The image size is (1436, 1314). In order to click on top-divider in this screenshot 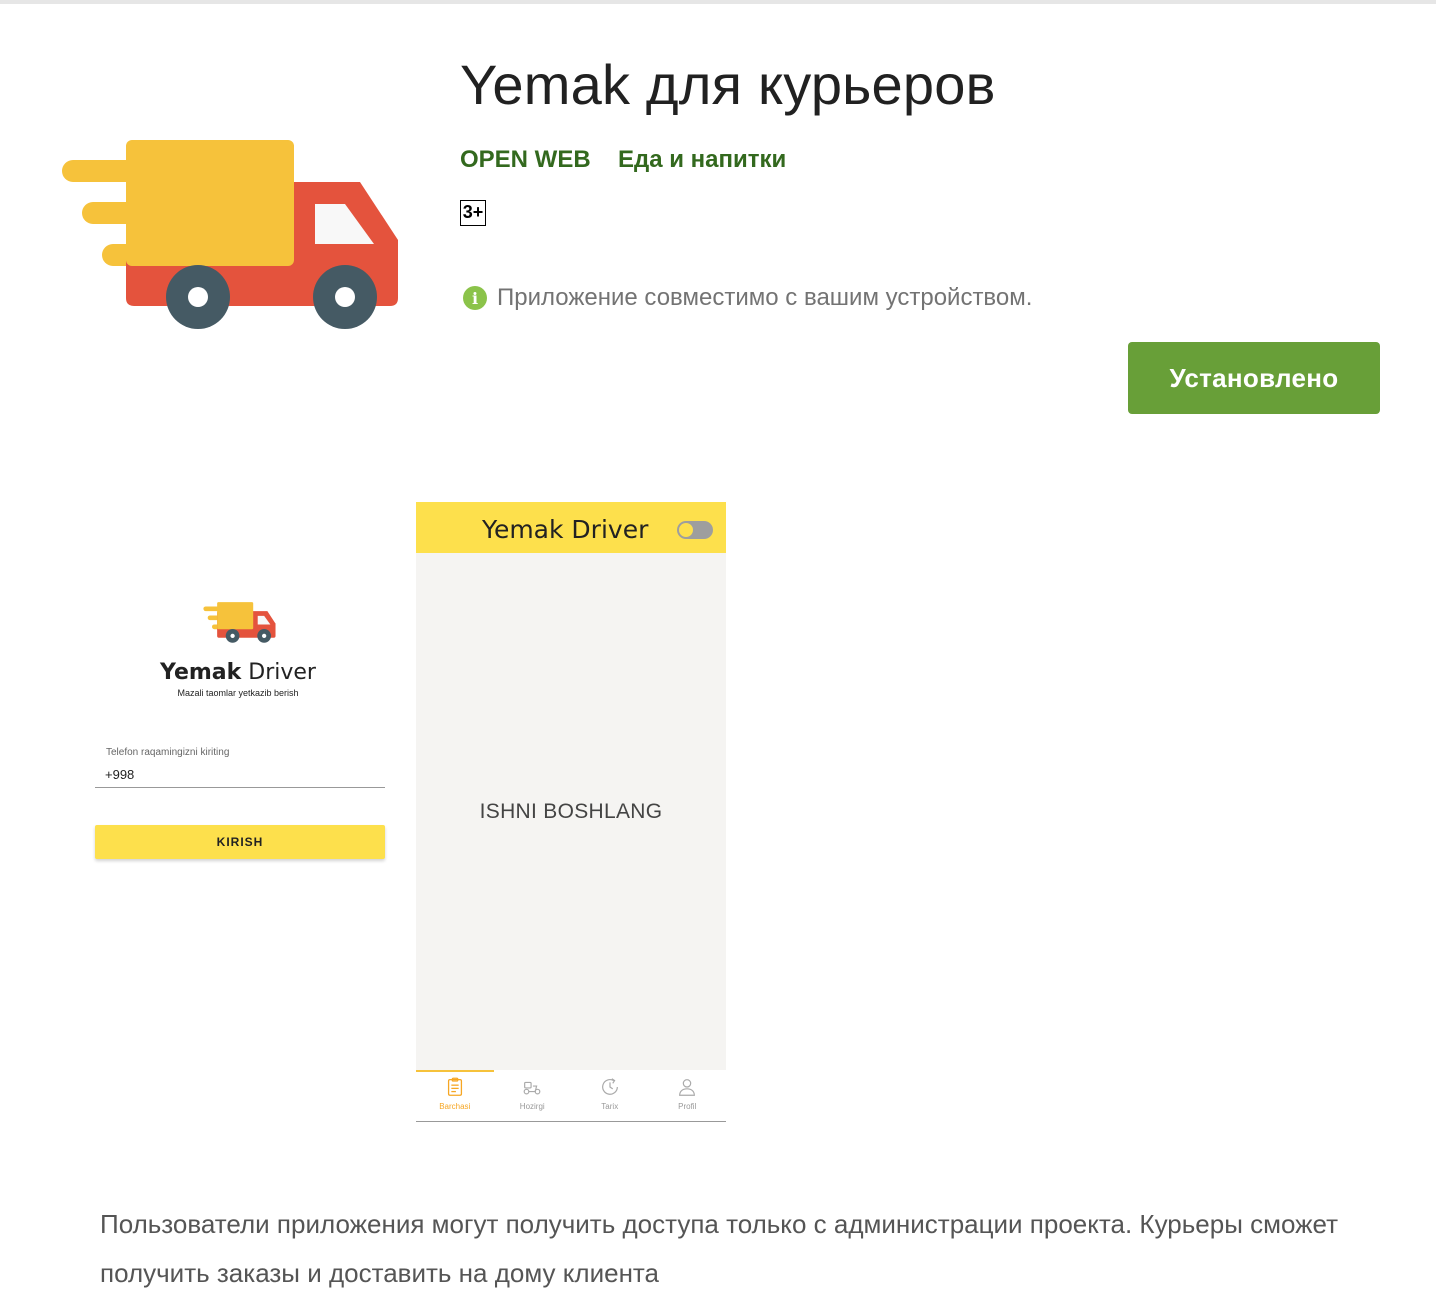, I will do `click(718, 2)`.